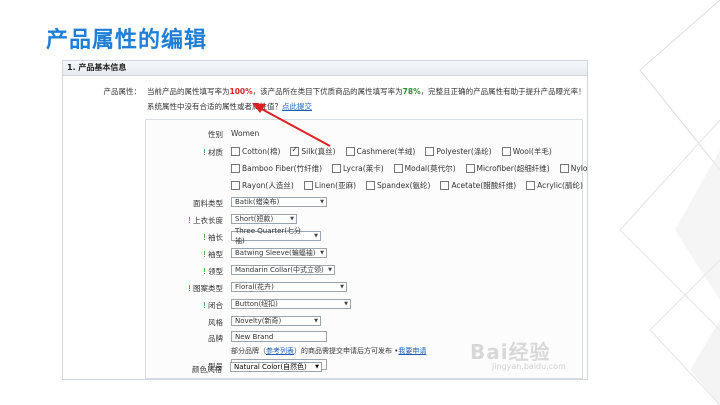  Describe the element at coordinates (510, 352) in the screenshot. I see `watermark-logo: Bai经验` at that location.